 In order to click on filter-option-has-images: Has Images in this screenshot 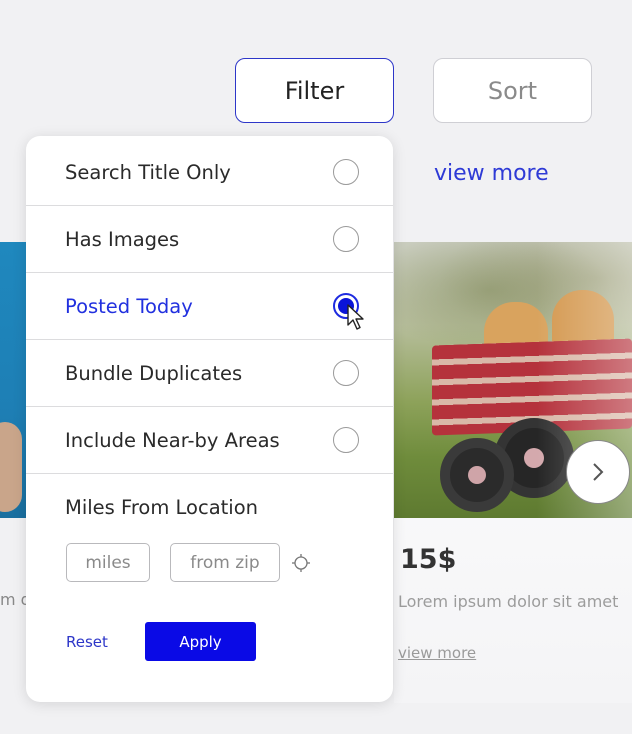, I will do `click(209, 239)`.